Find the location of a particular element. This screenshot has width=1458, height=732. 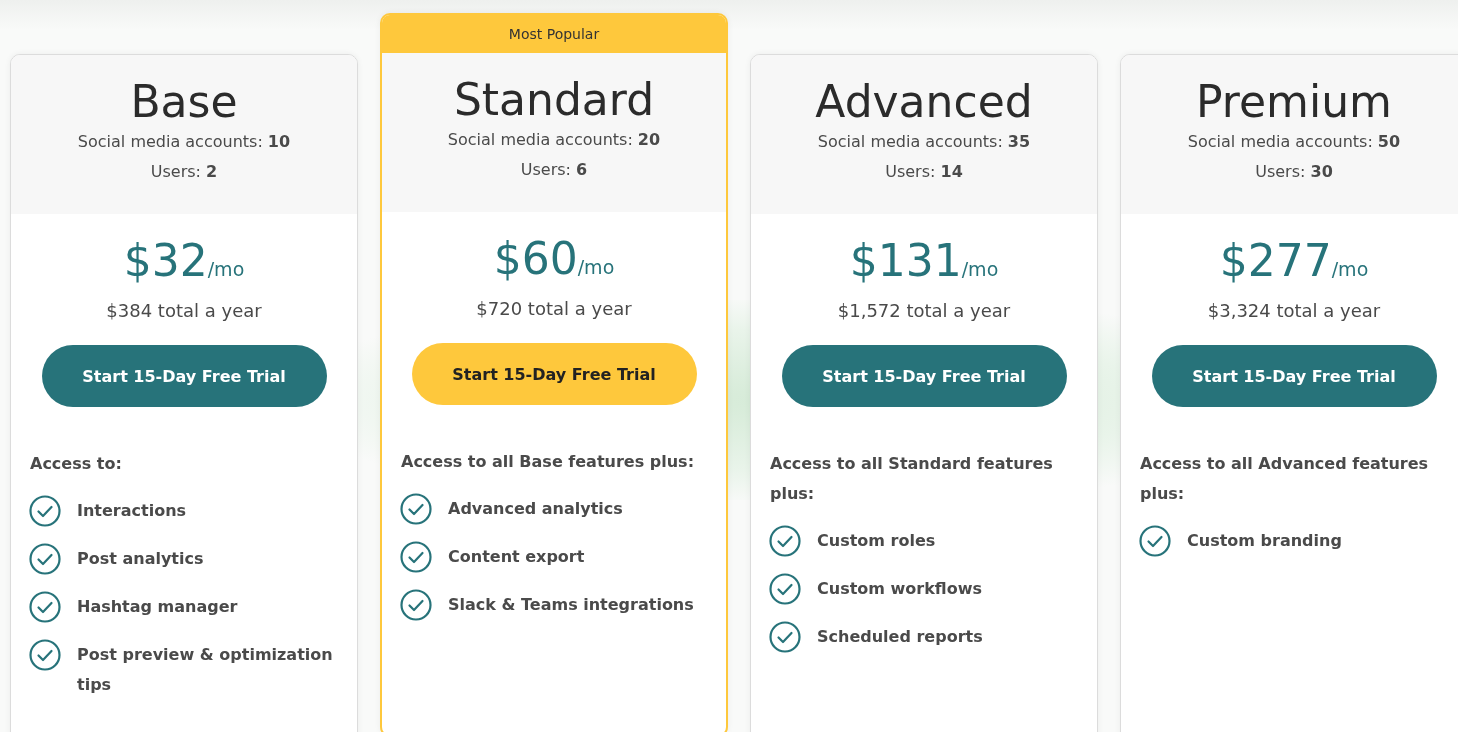

accounts-limit: Social media accounts: 50 is located at coordinates (1294, 142).